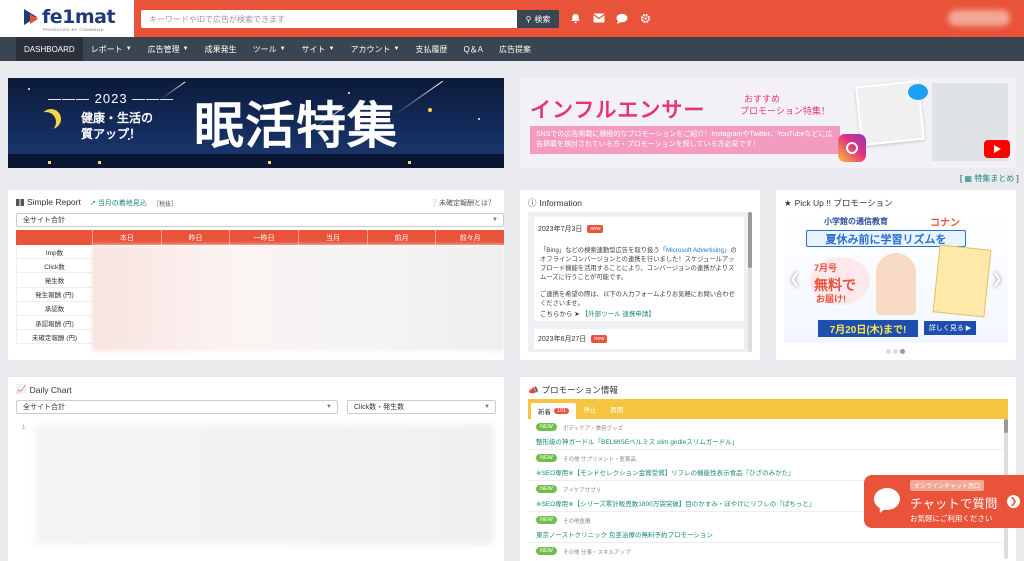  I want to click on megaphone-icon: 📣, so click(533, 389).